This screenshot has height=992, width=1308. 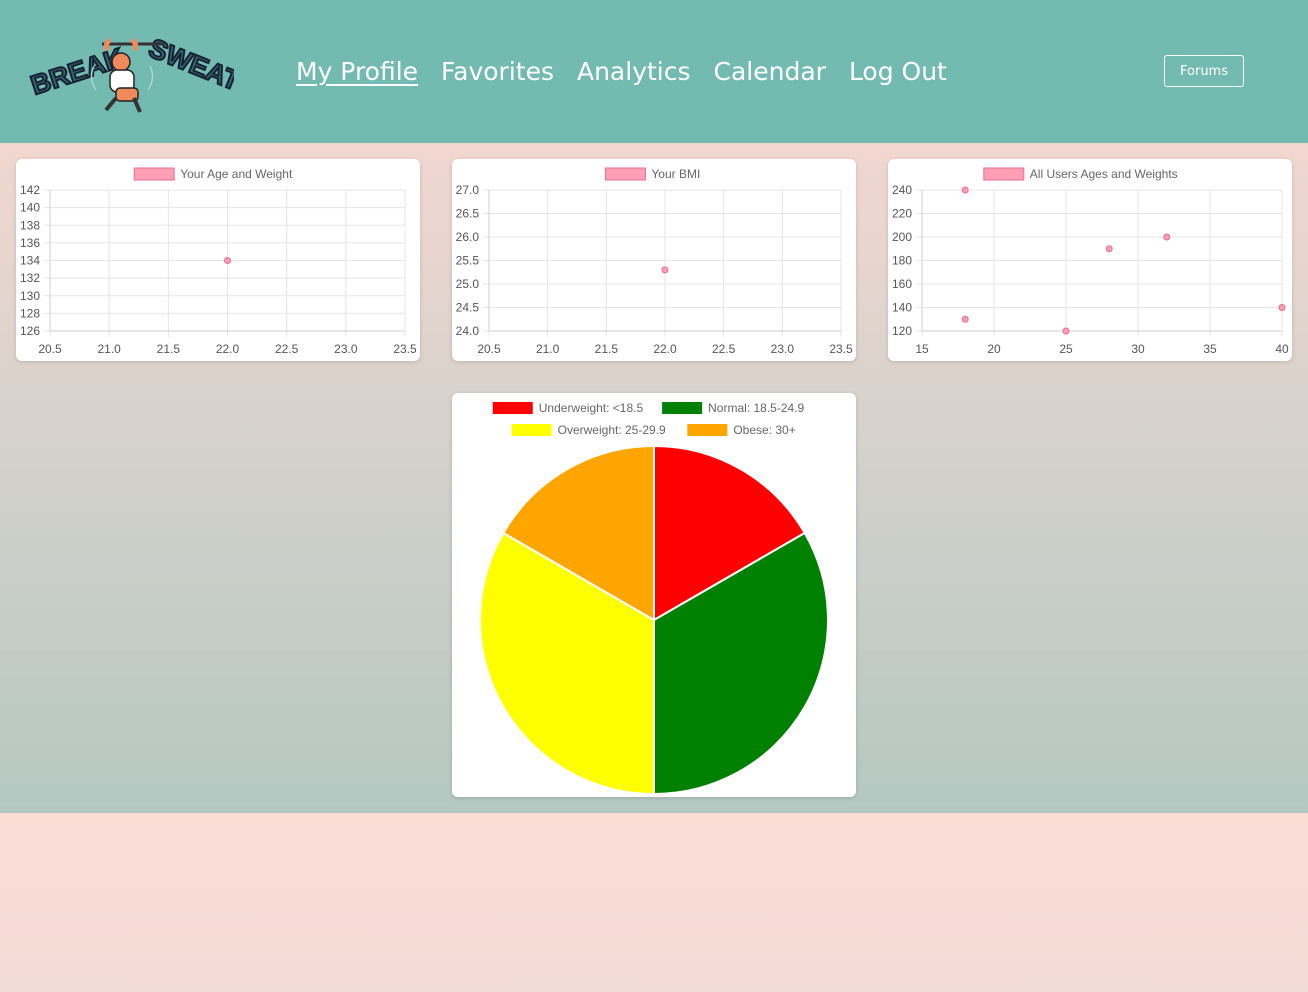 I want to click on y-tick-label: 128, so click(x=30, y=313).